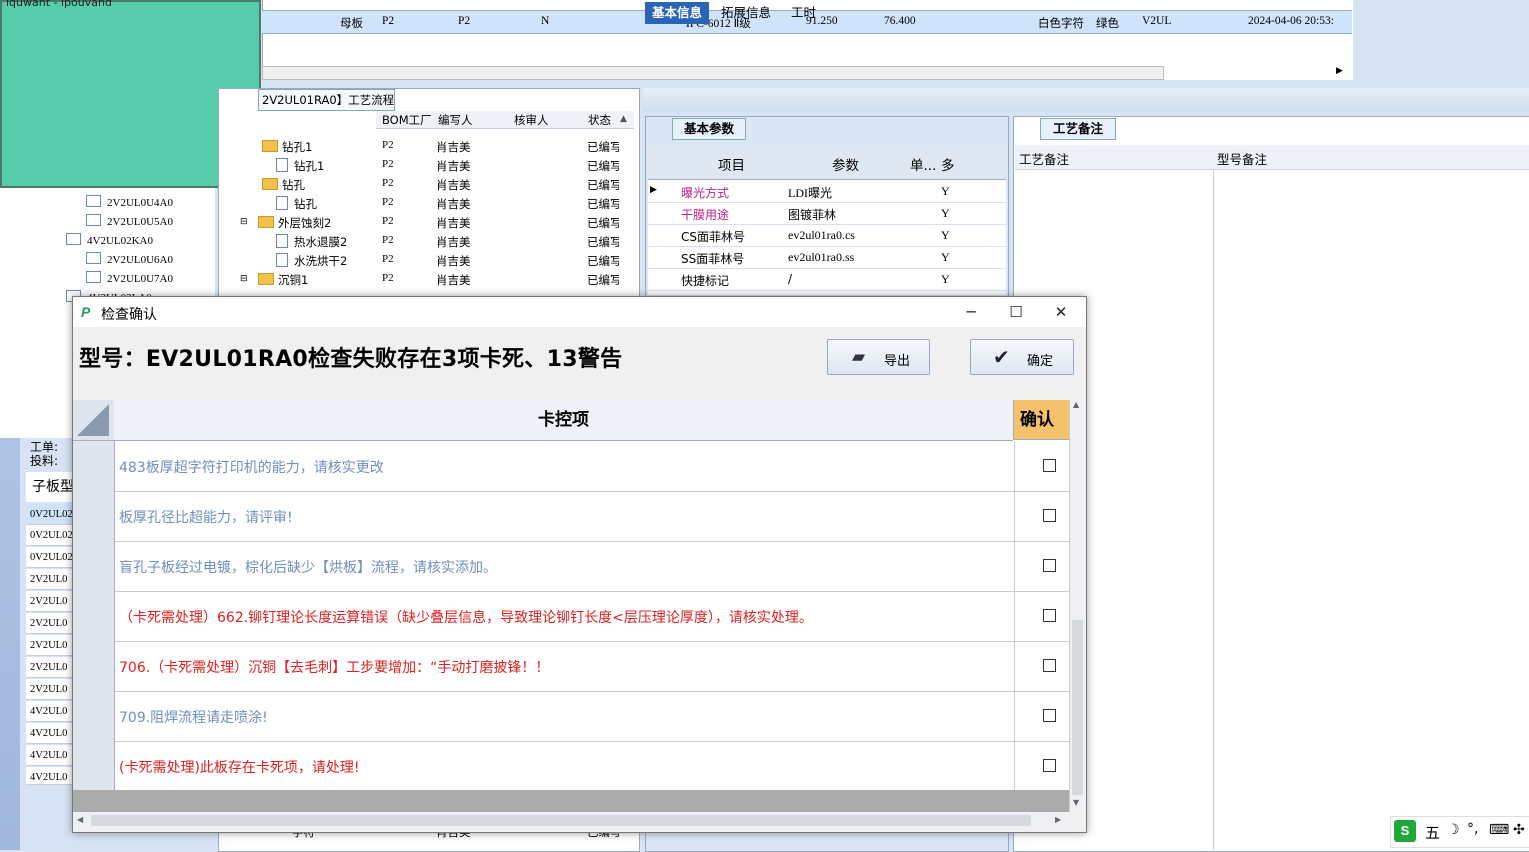 This screenshot has width=1529, height=852. What do you see at coordinates (1016, 312) in the screenshot?
I see `maximize-icon: ☐` at bounding box center [1016, 312].